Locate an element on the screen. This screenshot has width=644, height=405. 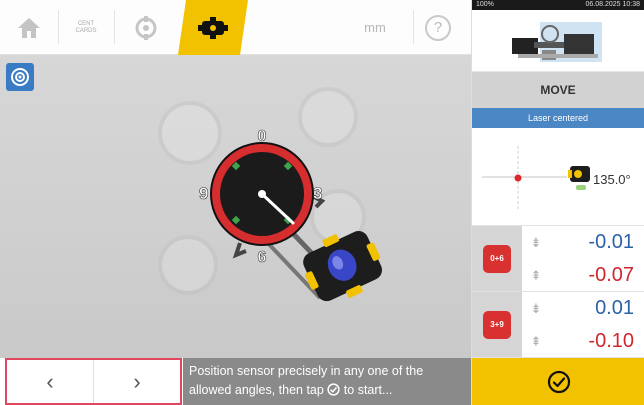
chip-label-top: CENT is located at coordinates (86, 23).